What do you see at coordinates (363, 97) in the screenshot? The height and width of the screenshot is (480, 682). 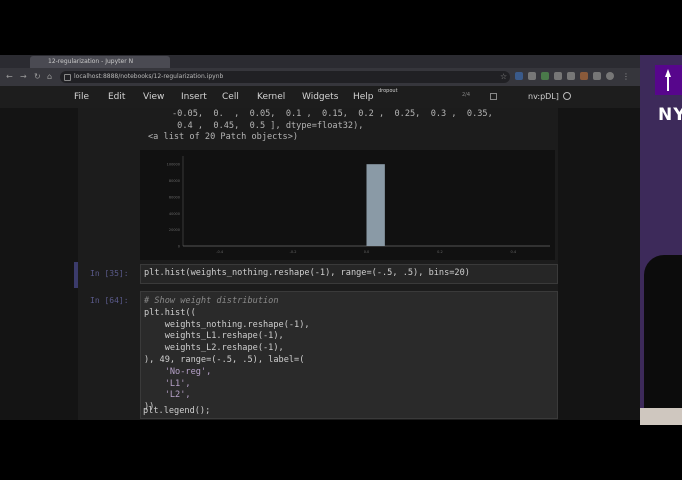 I see `menu-help: Help` at bounding box center [363, 97].